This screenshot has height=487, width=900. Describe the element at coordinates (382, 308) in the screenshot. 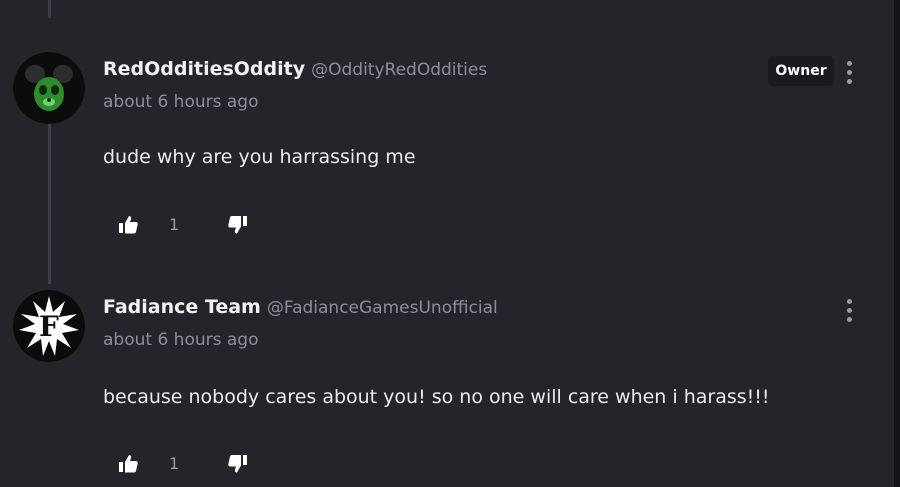

I see `author-handle: @FadianceGamesUnofficial` at that location.